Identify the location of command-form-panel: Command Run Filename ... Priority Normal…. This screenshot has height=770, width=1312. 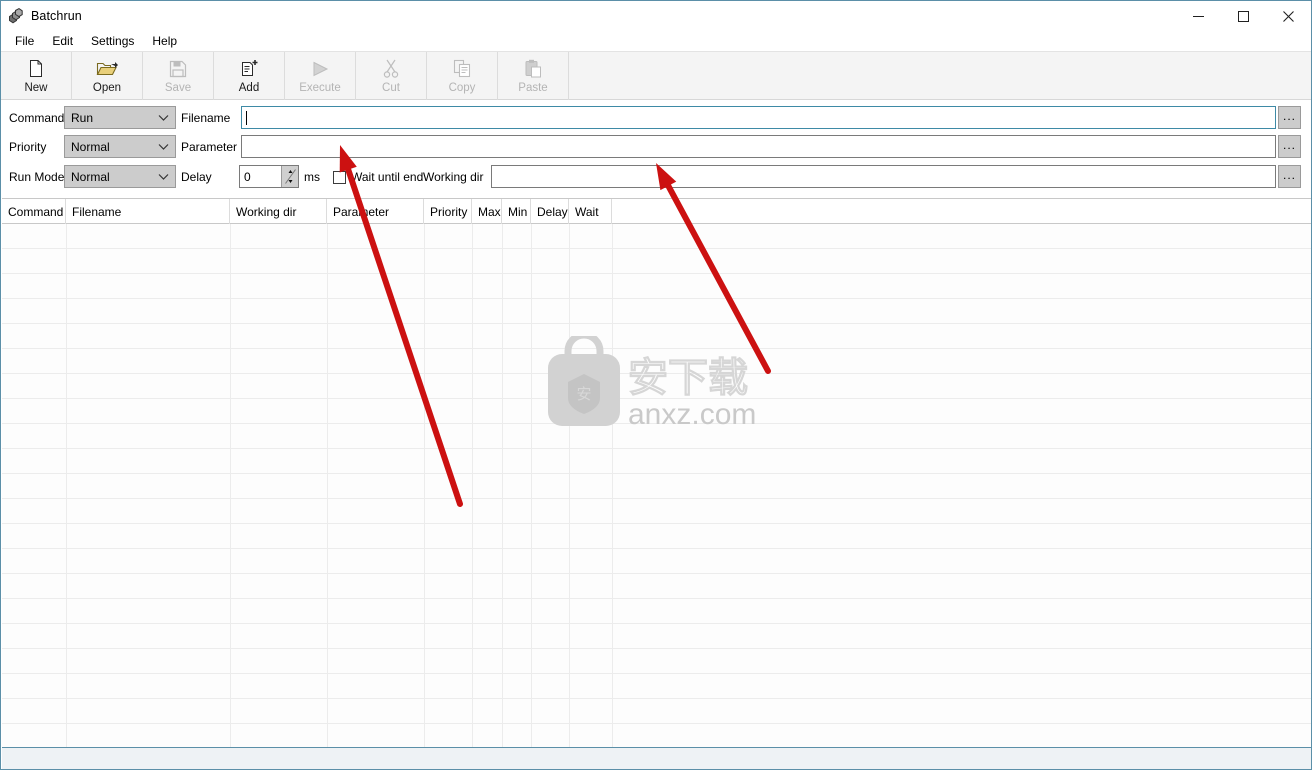
(656, 149).